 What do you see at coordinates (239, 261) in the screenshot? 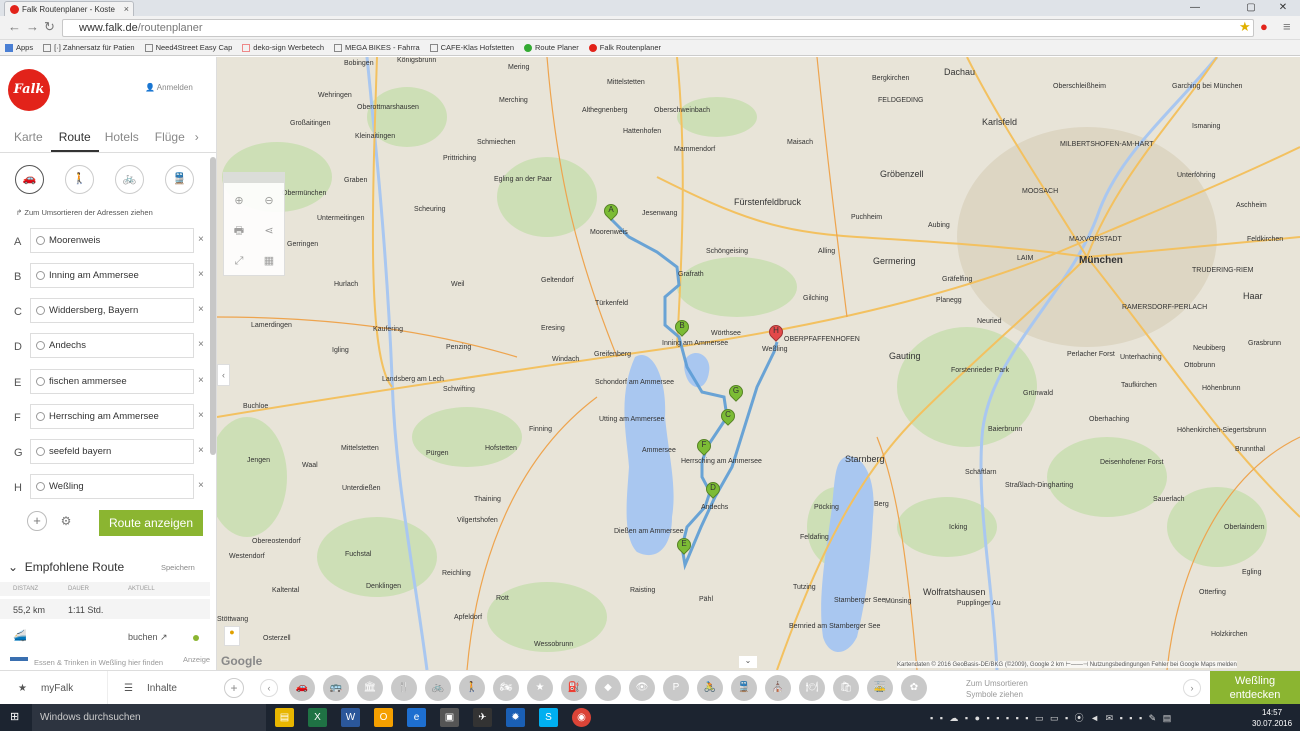
I see `fullscreen-icon: ⤢` at bounding box center [239, 261].